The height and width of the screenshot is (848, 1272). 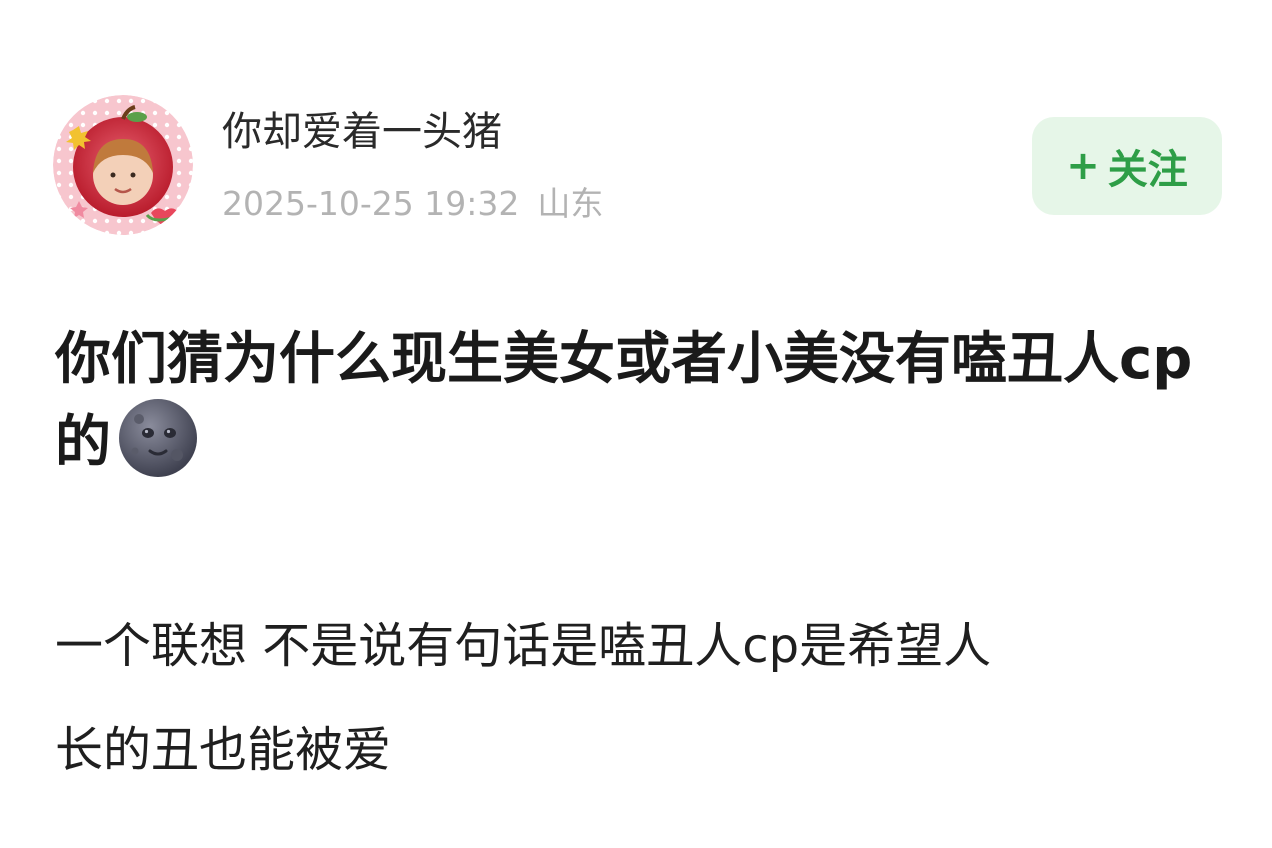 I want to click on avatar, so click(x=123, y=165).